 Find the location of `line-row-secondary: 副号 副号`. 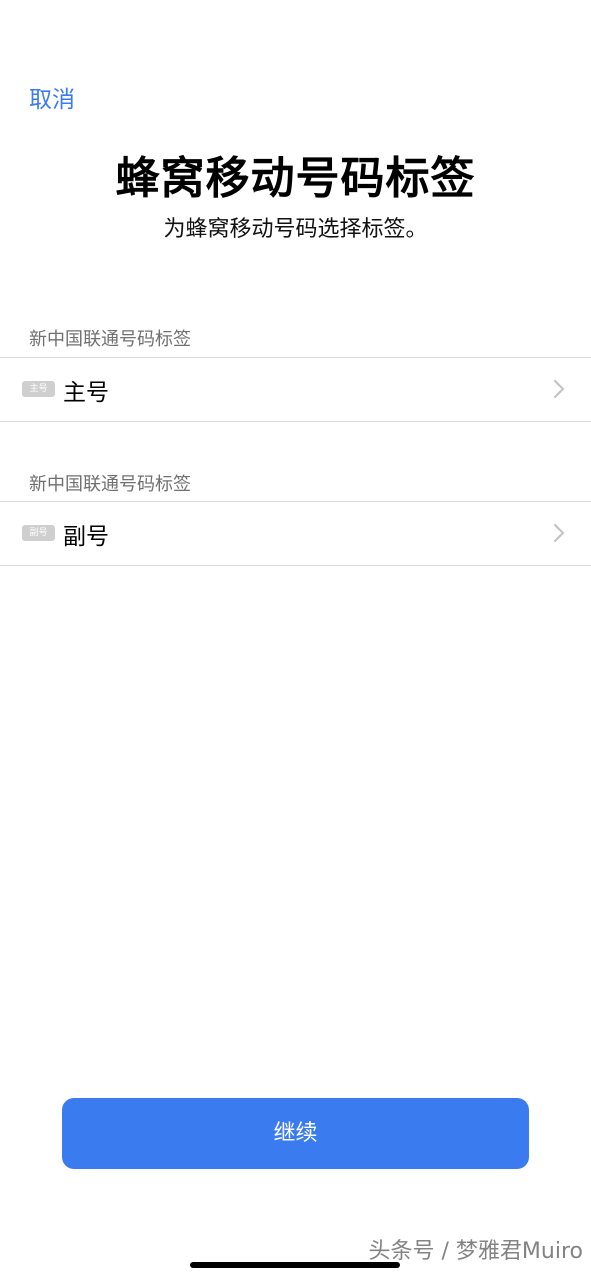

line-row-secondary: 副号 副号 is located at coordinates (295, 533).